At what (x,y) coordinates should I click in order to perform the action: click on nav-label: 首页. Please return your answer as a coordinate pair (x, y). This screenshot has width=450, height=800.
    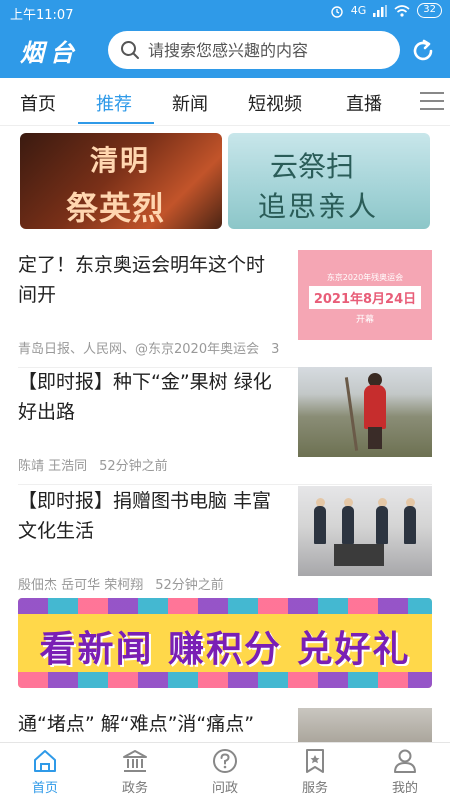
    Looking at the image, I should click on (44, 788).